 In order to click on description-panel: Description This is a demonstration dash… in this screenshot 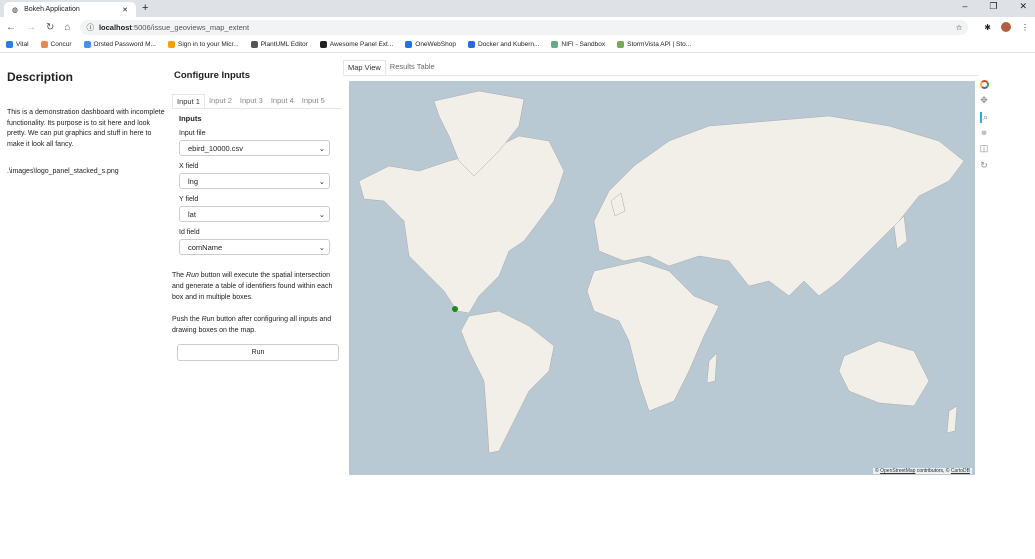, I will do `click(87, 122)`.